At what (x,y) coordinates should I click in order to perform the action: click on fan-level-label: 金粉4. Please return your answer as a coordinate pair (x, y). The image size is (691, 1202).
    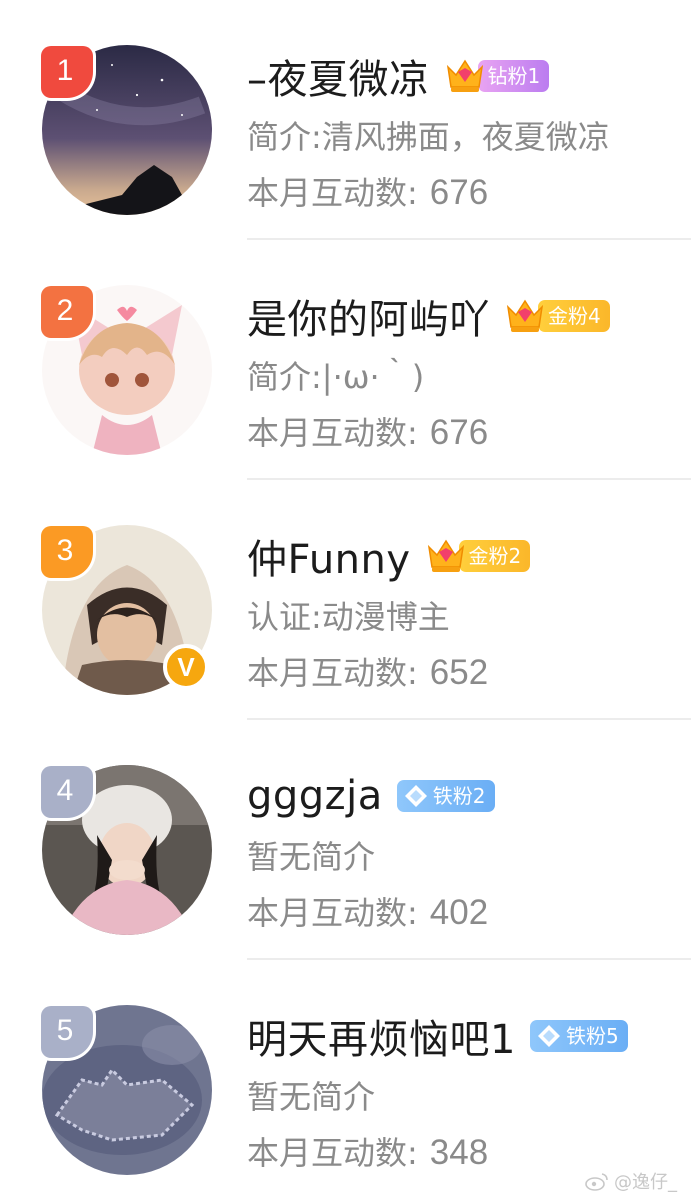
    Looking at the image, I should click on (574, 316).